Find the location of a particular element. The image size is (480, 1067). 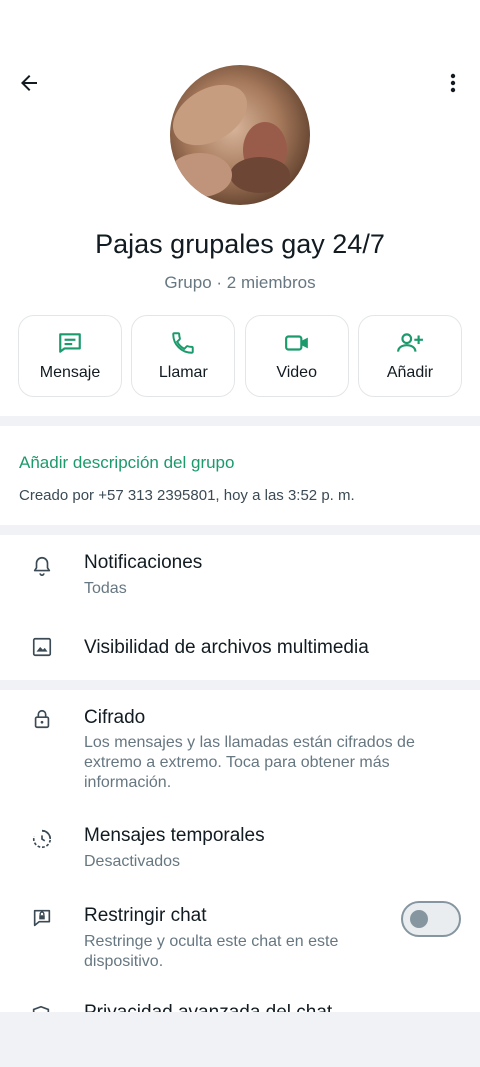

video-button-label: Video is located at coordinates (296, 372).